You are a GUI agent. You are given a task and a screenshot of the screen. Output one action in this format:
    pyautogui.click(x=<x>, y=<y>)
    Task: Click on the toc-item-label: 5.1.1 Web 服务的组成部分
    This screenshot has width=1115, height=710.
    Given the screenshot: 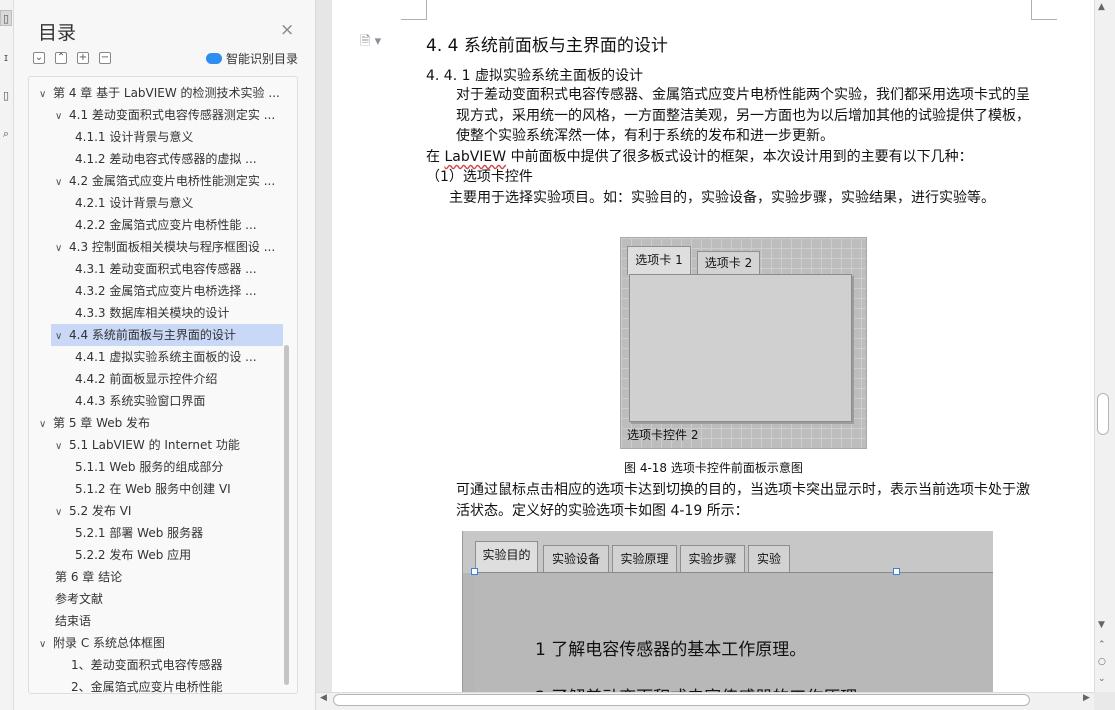 What is the action you would take?
    pyautogui.click(x=149, y=467)
    